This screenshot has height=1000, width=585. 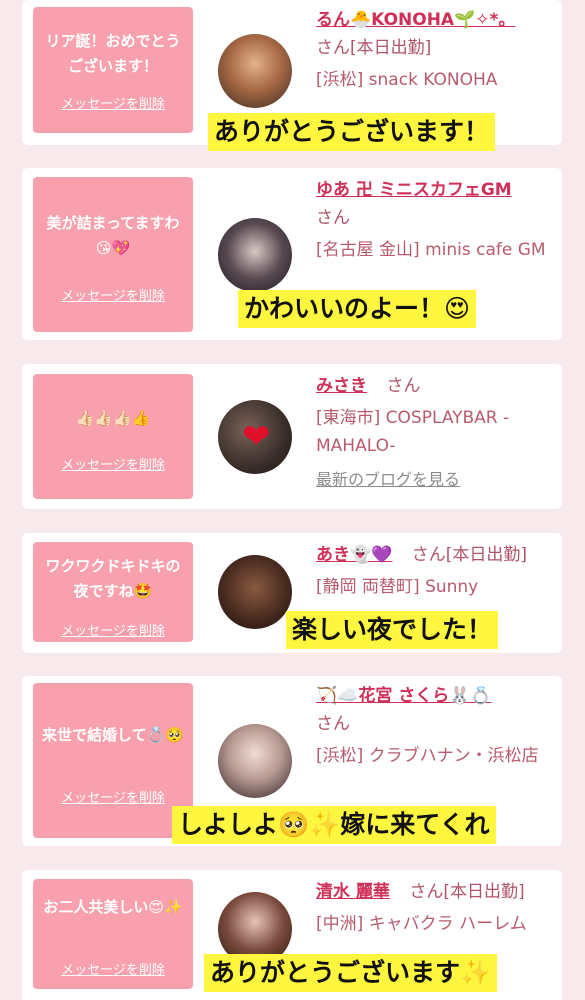 I want to click on message-text: 美が詰まってますわ😘💖, so click(x=113, y=235).